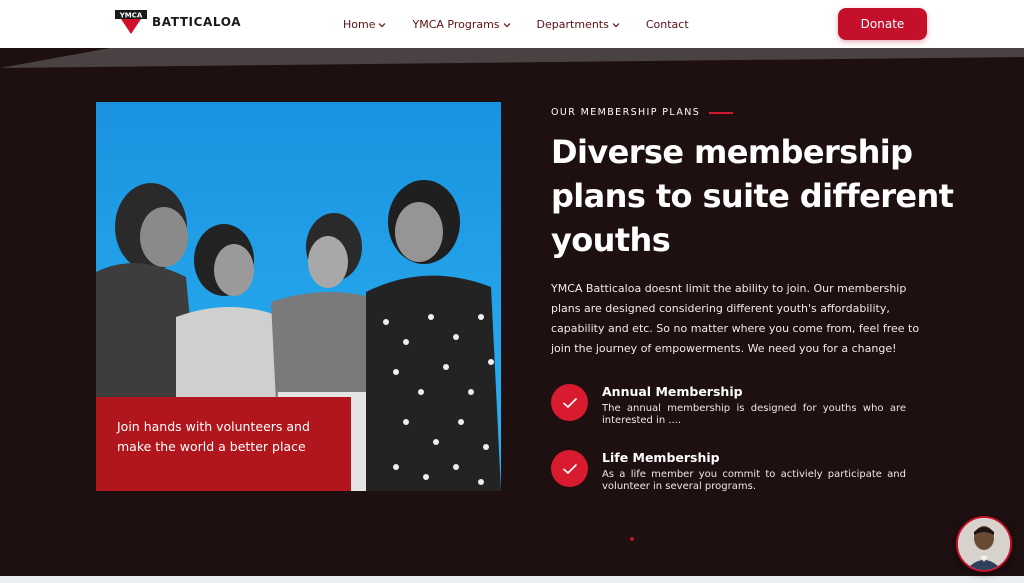 The height and width of the screenshot is (583, 1024). I want to click on logo-text: BATTICALOA, so click(197, 22).